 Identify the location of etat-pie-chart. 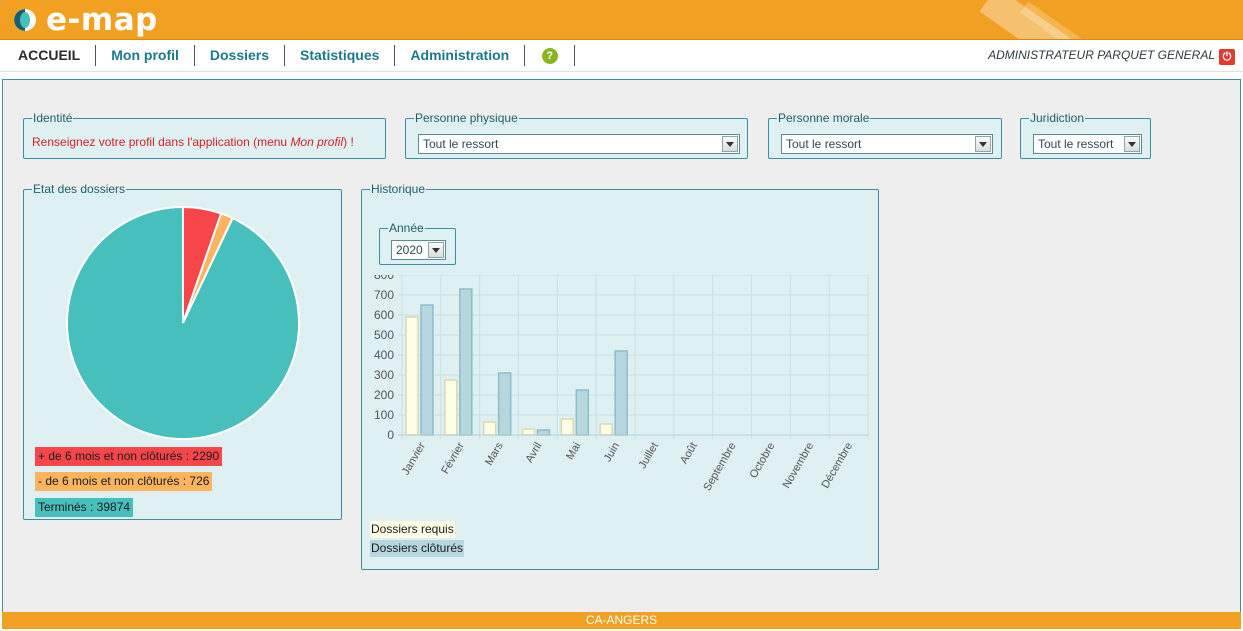
(183, 322).